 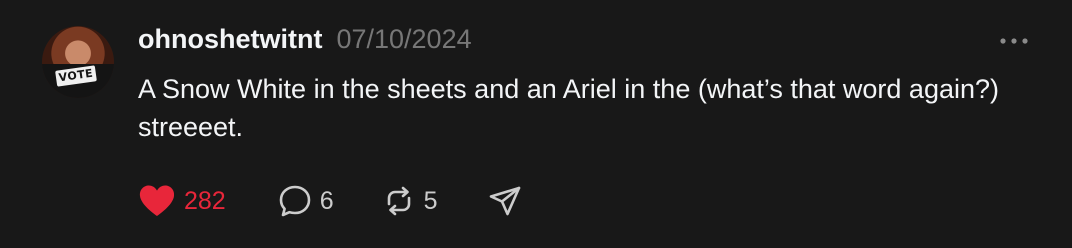 What do you see at coordinates (398, 201) in the screenshot?
I see `repost-arrows-icon` at bounding box center [398, 201].